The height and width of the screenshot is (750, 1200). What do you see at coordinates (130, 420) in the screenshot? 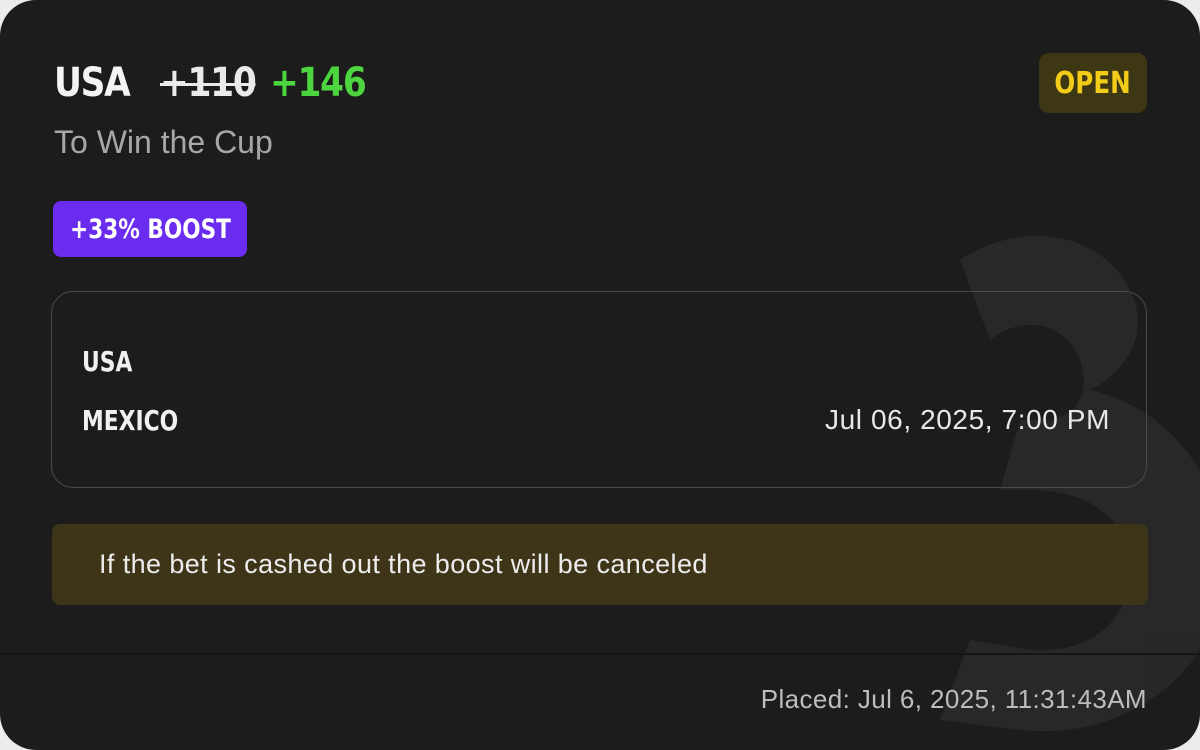
I see `away-team: MEXICO` at bounding box center [130, 420].